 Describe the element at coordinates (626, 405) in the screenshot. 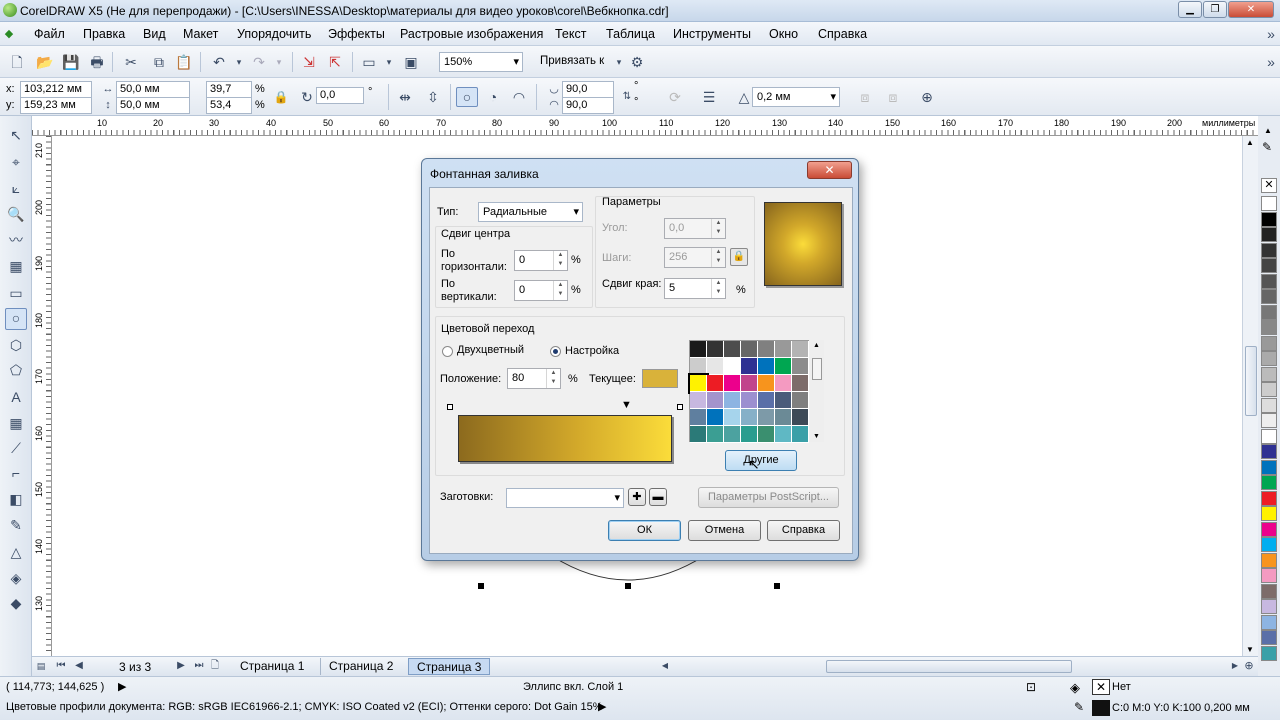

I see `color-marker-icon: ▼` at that location.